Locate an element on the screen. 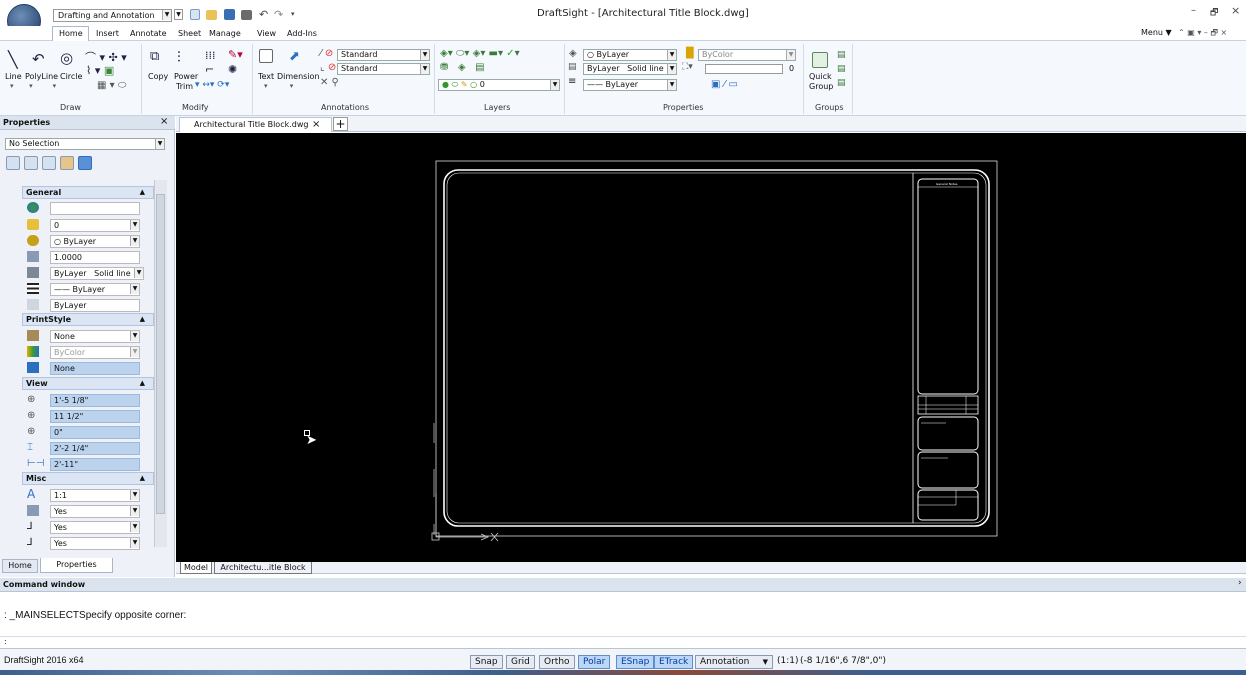 This screenshot has width=1246, height=675. prop-ucs-viewport-field: Yes ▼ is located at coordinates (95, 543).